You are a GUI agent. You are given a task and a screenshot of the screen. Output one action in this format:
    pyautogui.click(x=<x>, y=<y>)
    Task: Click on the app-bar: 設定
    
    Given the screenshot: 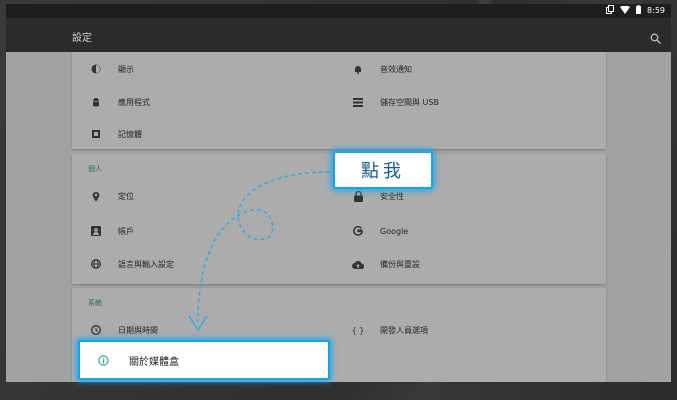 What is the action you would take?
    pyautogui.click(x=338, y=35)
    